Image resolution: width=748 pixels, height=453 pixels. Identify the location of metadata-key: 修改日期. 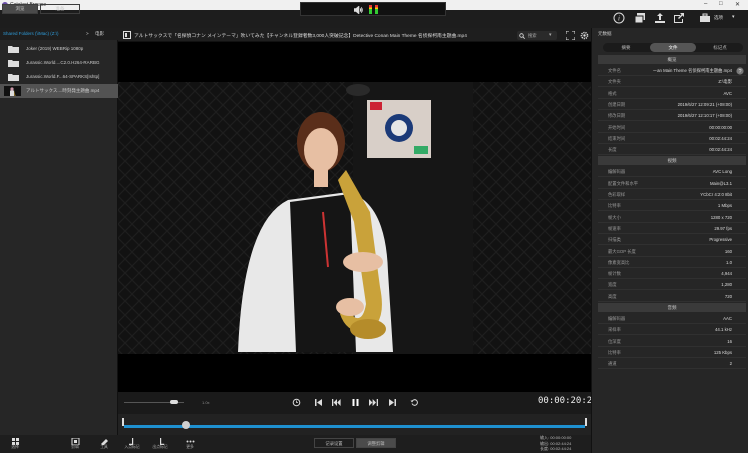
(617, 116).